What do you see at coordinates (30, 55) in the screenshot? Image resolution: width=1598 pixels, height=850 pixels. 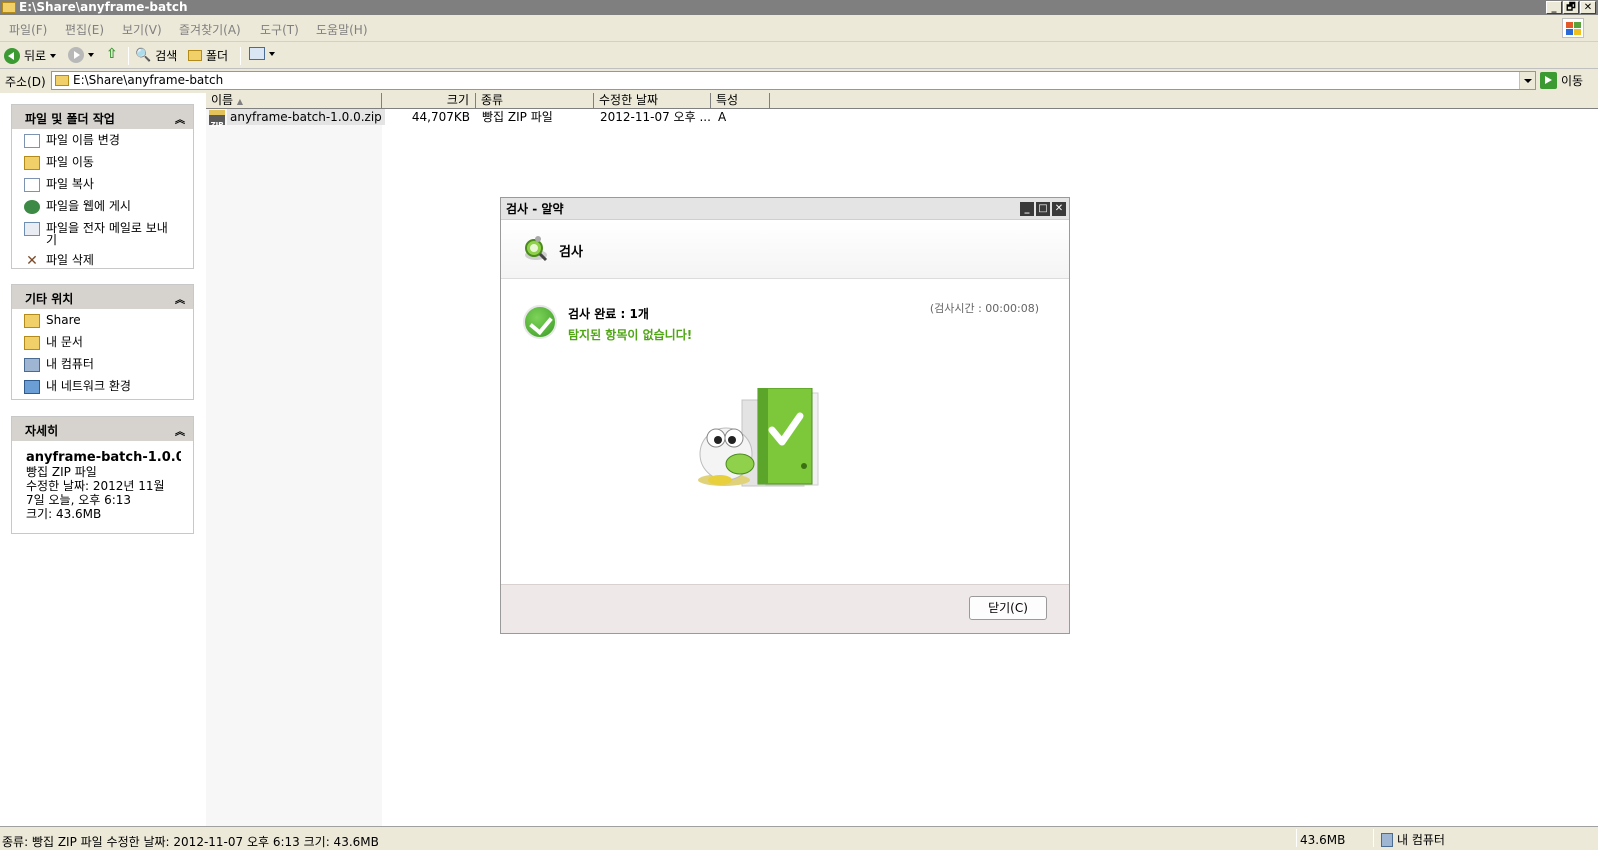 I see `back-button: 뒤로` at bounding box center [30, 55].